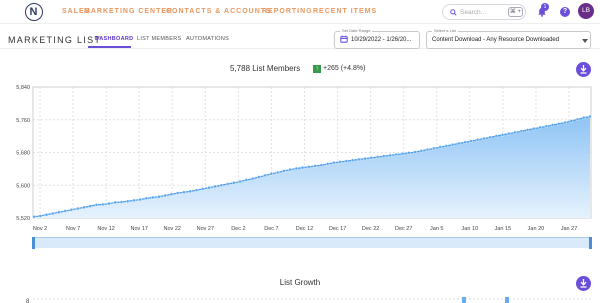 The height and width of the screenshot is (303, 600). What do you see at coordinates (23, 219) in the screenshot?
I see `y-tick-label: 5,520` at bounding box center [23, 219].